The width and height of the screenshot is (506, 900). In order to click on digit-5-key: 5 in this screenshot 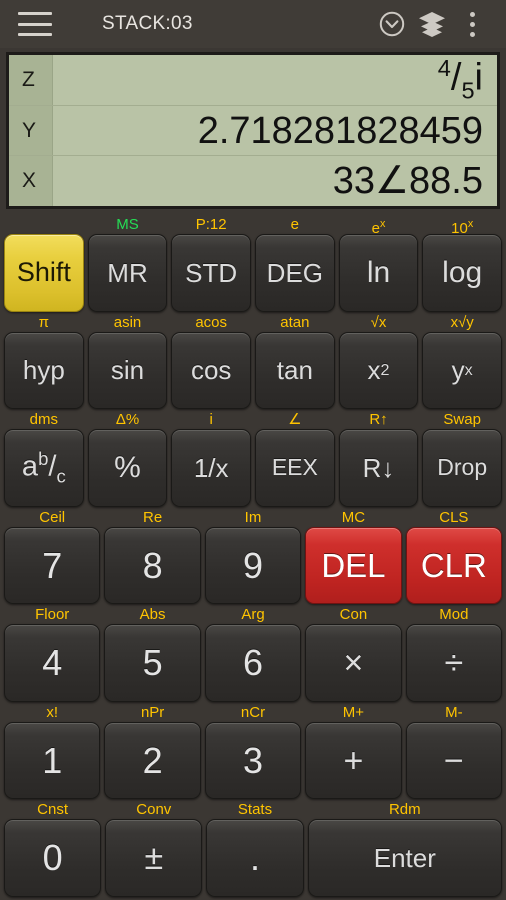, I will do `click(152, 663)`.